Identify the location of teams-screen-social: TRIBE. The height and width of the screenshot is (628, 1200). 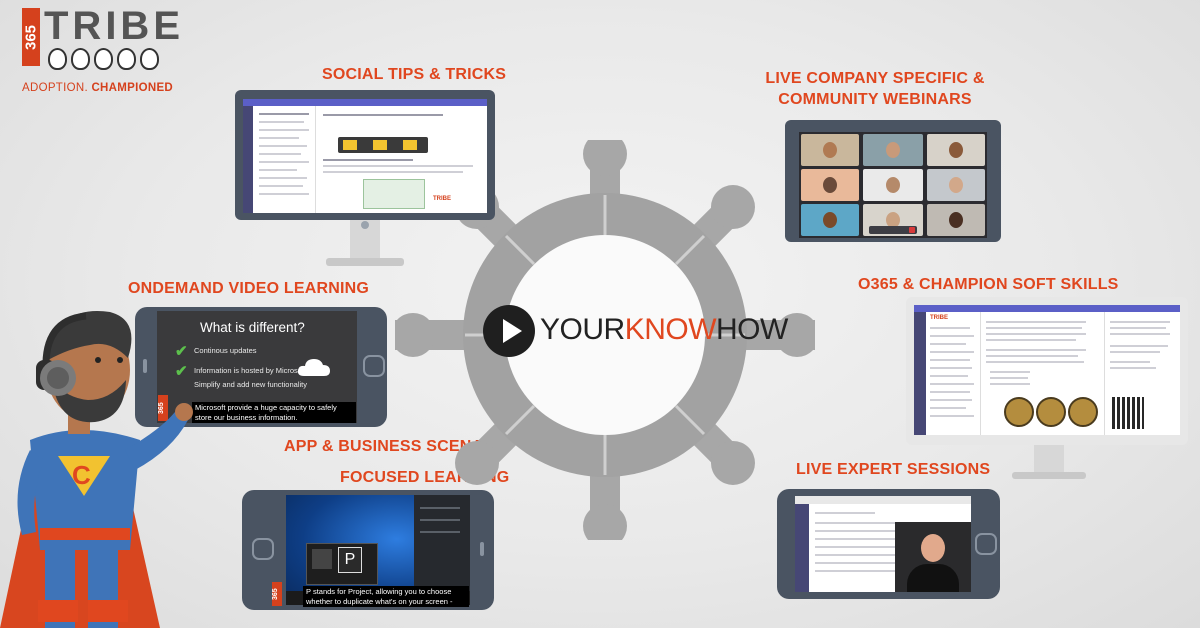
(365, 156).